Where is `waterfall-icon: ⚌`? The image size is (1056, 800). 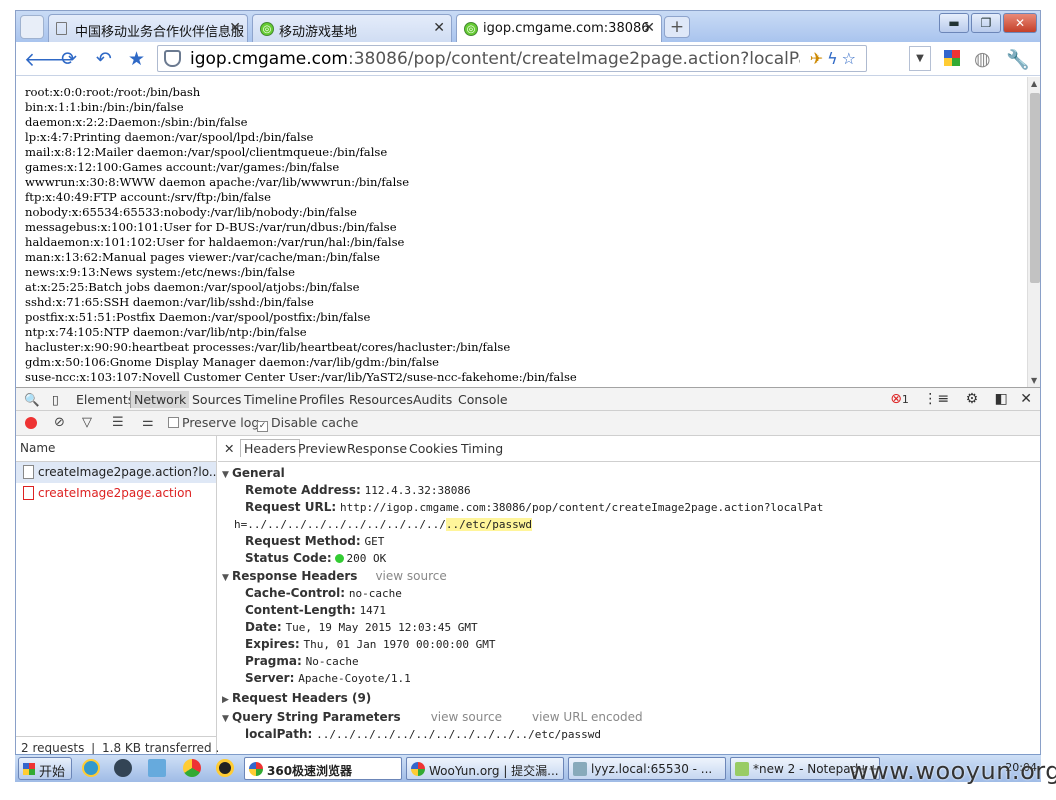
waterfall-icon: ⚌ is located at coordinates (148, 422).